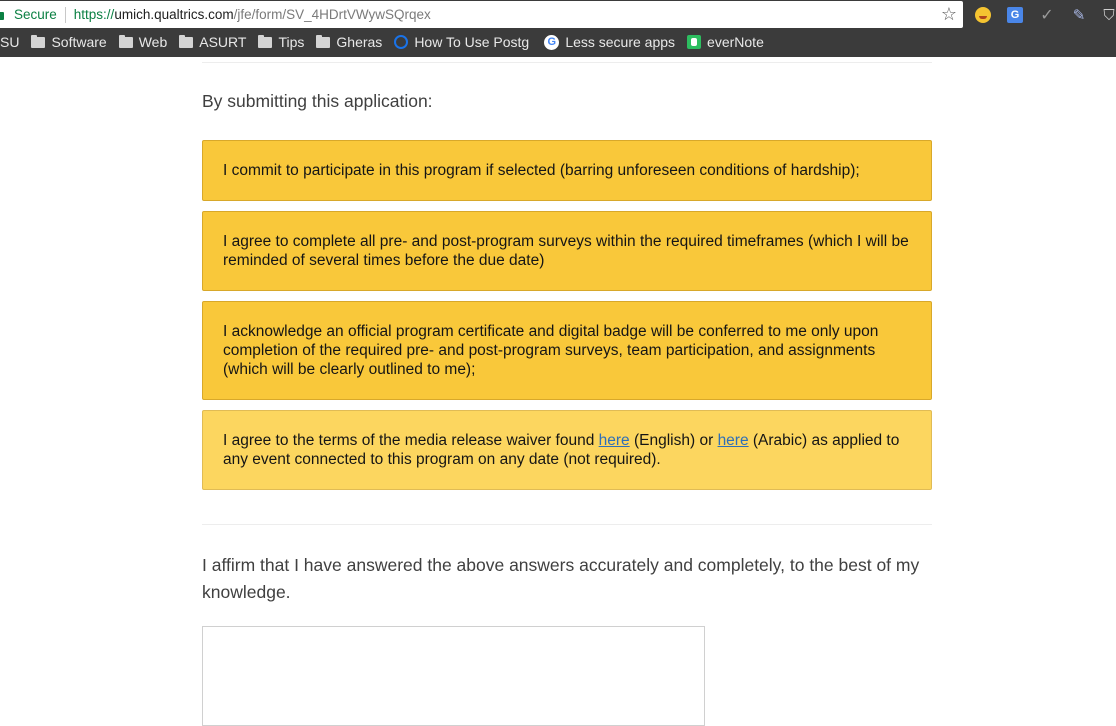 Image resolution: width=1116 pixels, height=726 pixels. I want to click on bookmark-gheras: Gheras, so click(349, 42).